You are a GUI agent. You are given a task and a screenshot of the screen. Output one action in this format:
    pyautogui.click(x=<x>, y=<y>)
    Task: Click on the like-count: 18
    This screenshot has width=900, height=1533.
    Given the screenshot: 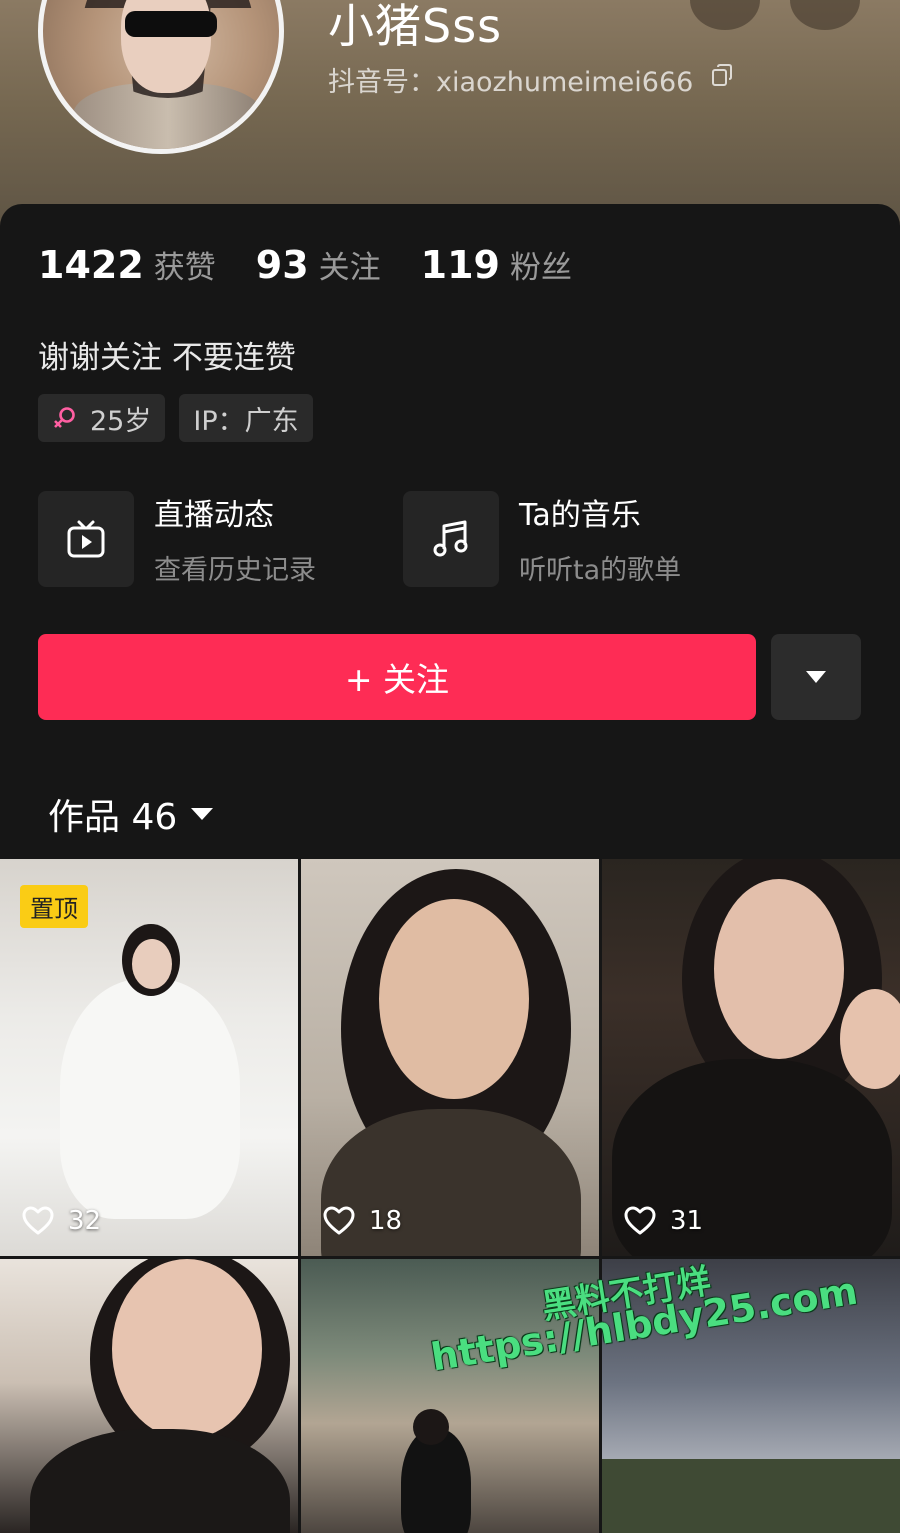 What is the action you would take?
    pyautogui.click(x=362, y=1221)
    